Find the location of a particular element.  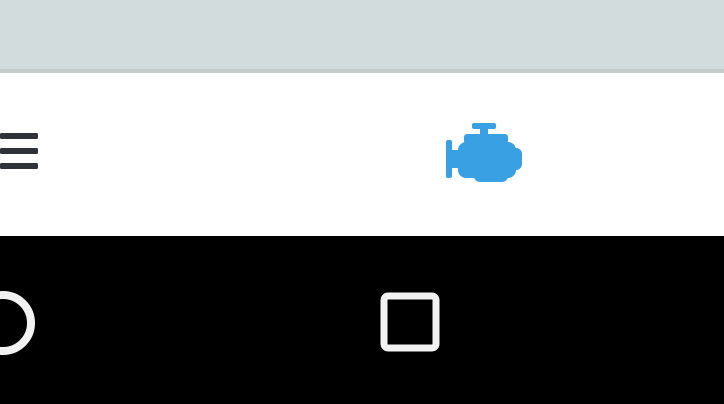

circle-home-icon is located at coordinates (17, 323).